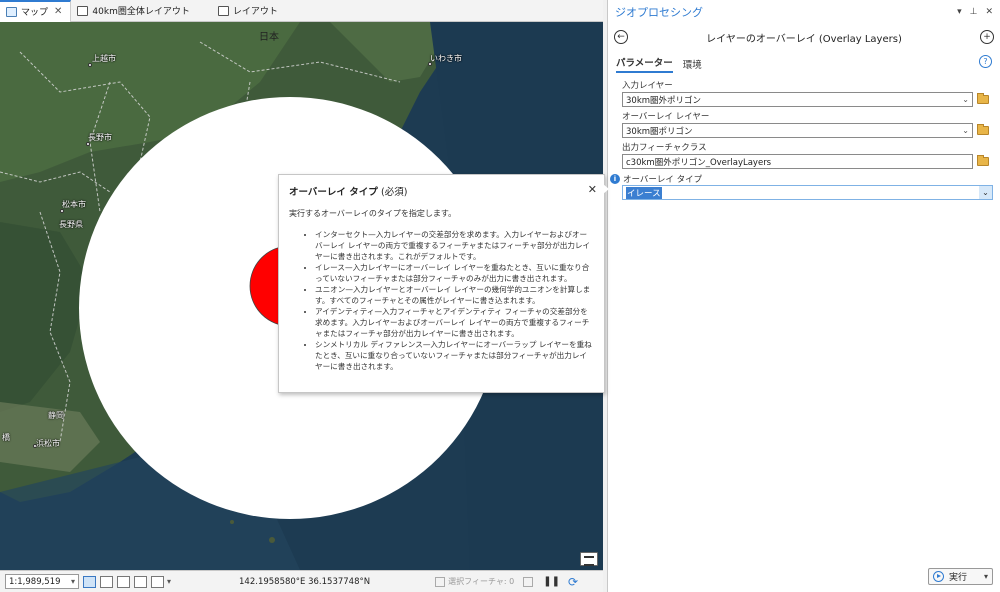 Image resolution: width=1000 pixels, height=592 pixels. I want to click on run-label: 実行, so click(958, 578).